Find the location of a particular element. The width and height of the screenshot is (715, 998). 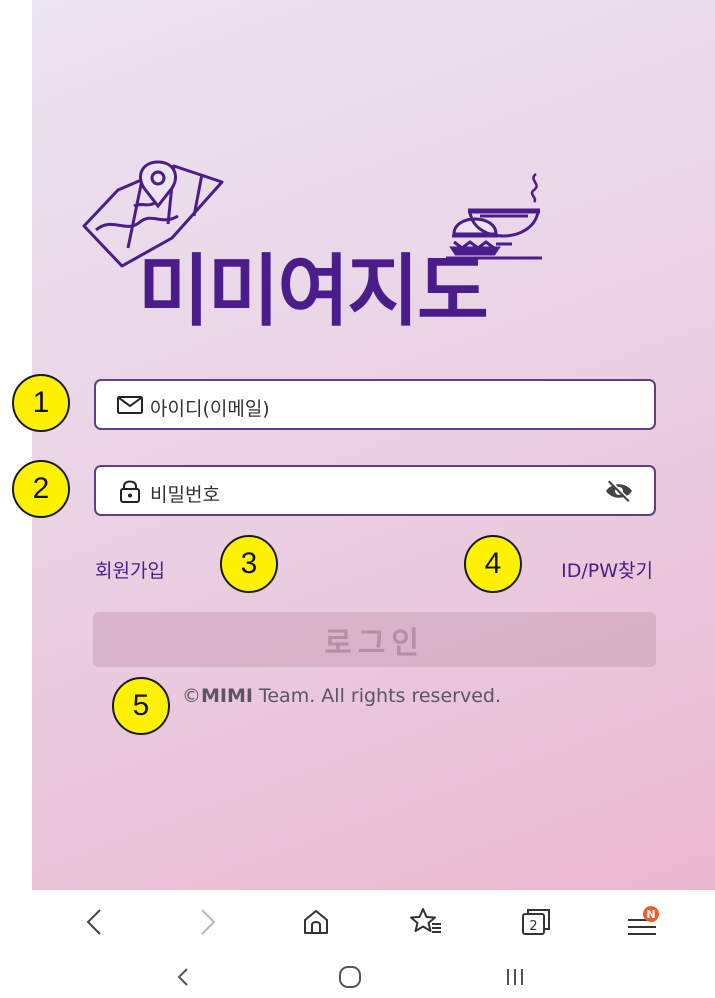

steam-icon is located at coordinates (534, 188).